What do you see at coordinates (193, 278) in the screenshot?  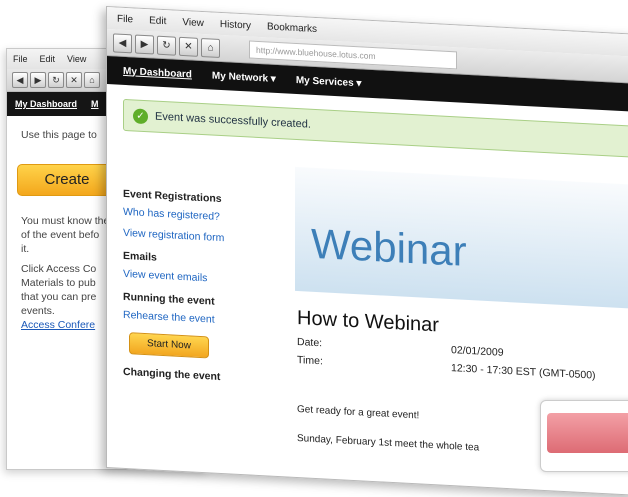 I see `view-event-emails-link: View event emails` at bounding box center [193, 278].